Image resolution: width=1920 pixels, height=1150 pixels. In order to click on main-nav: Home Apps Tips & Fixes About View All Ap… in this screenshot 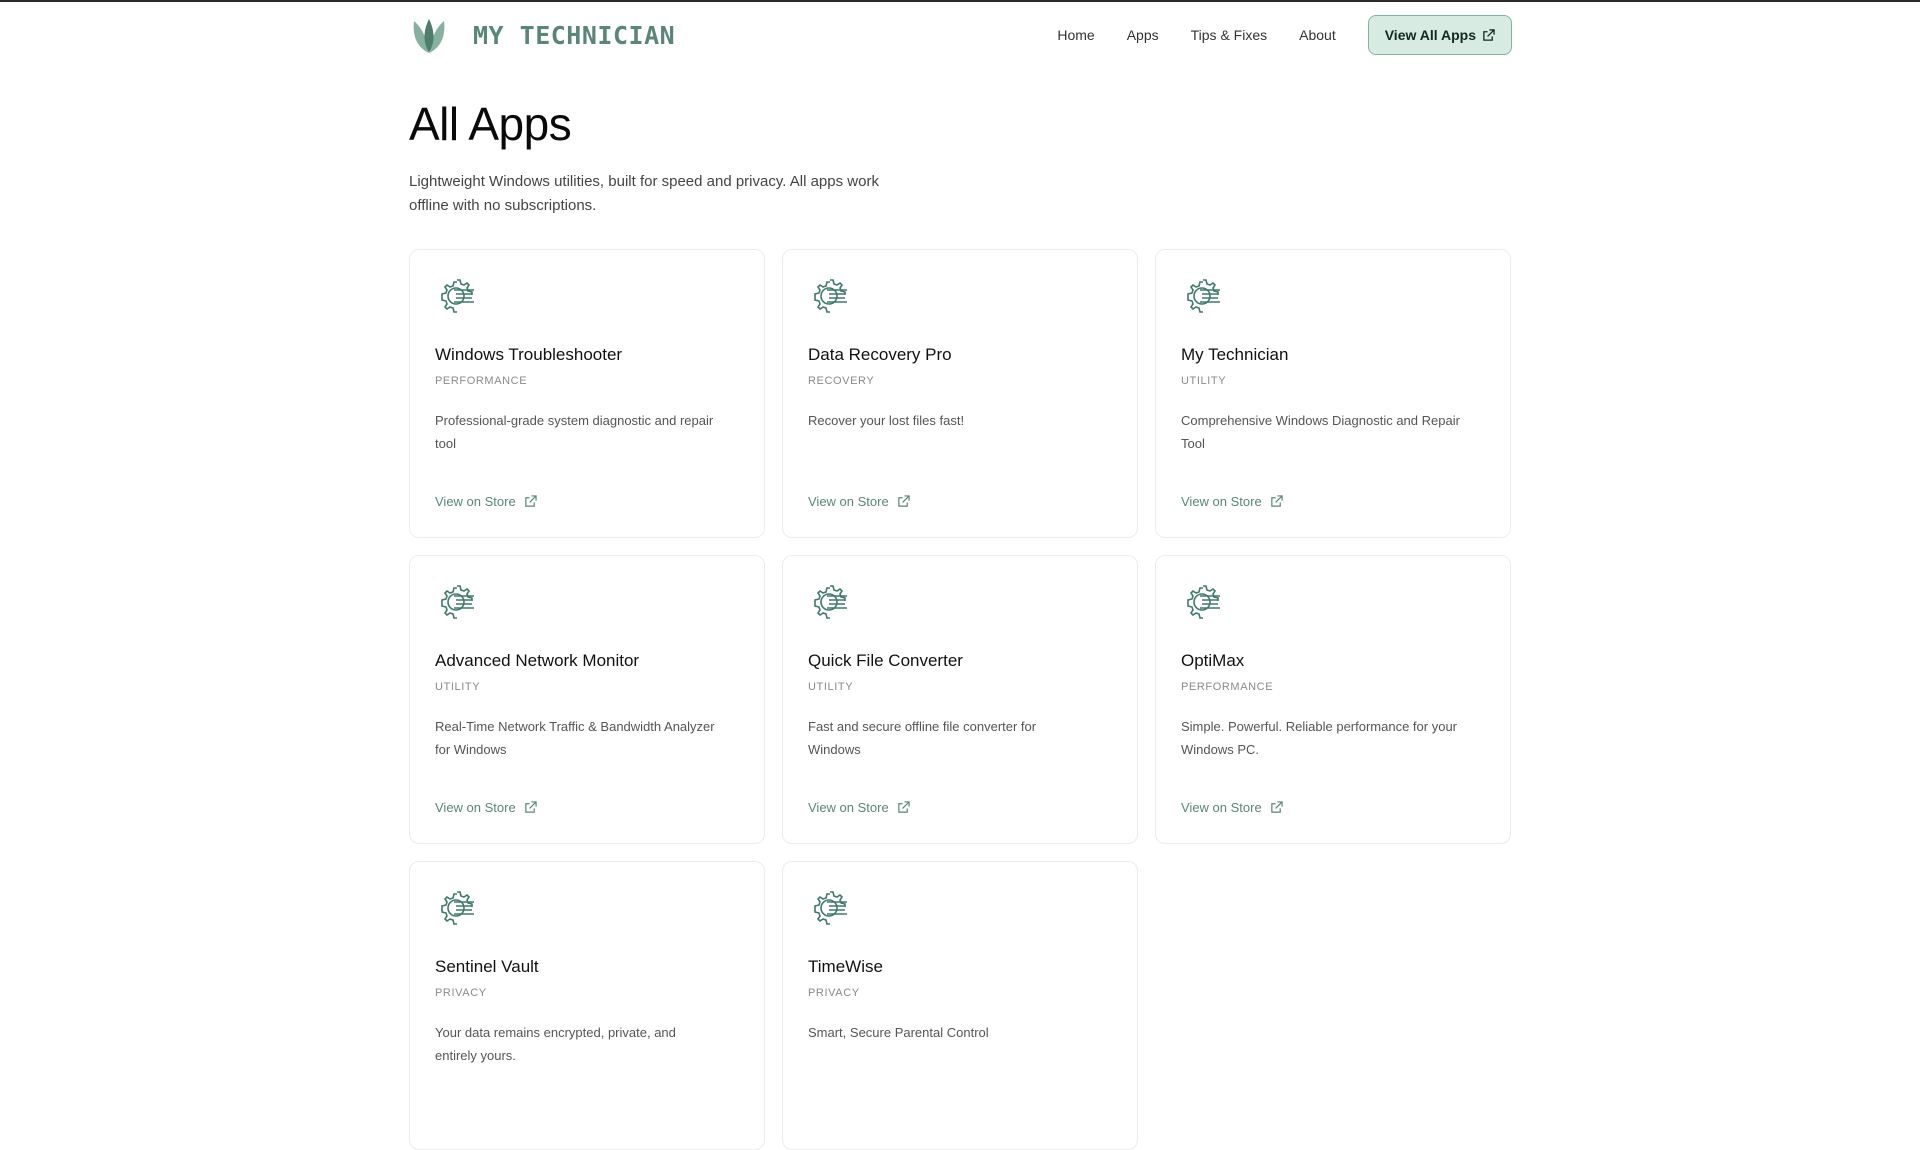, I will do `click(1284, 35)`.